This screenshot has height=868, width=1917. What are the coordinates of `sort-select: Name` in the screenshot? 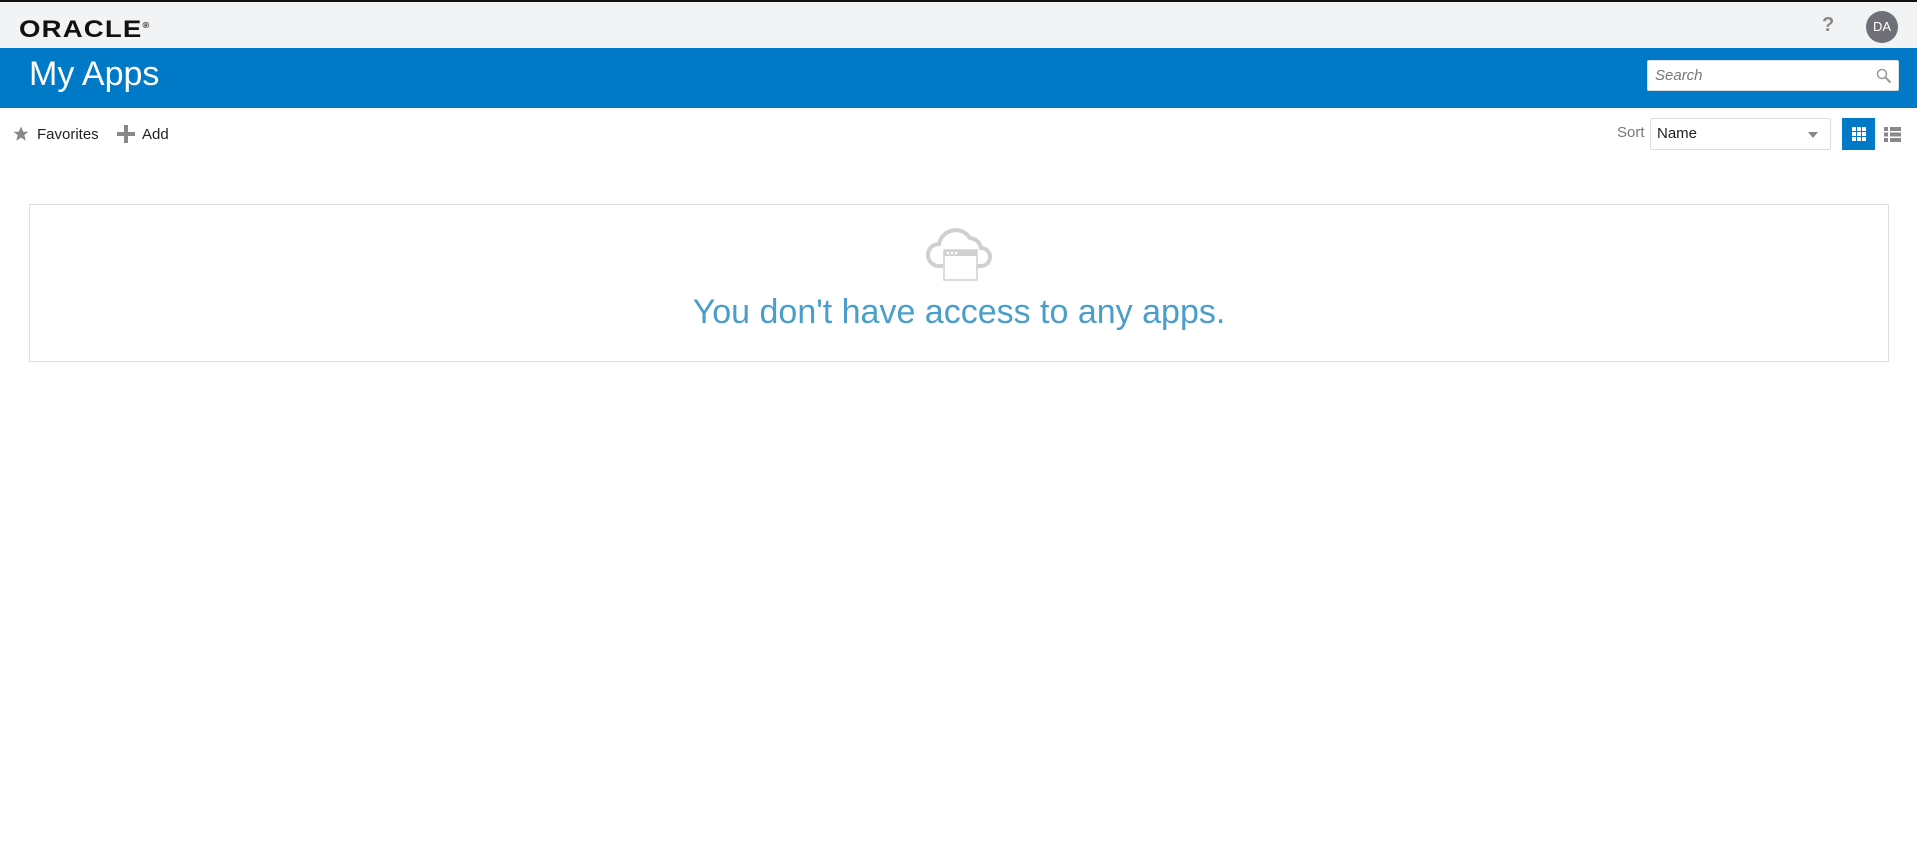 It's located at (1740, 134).